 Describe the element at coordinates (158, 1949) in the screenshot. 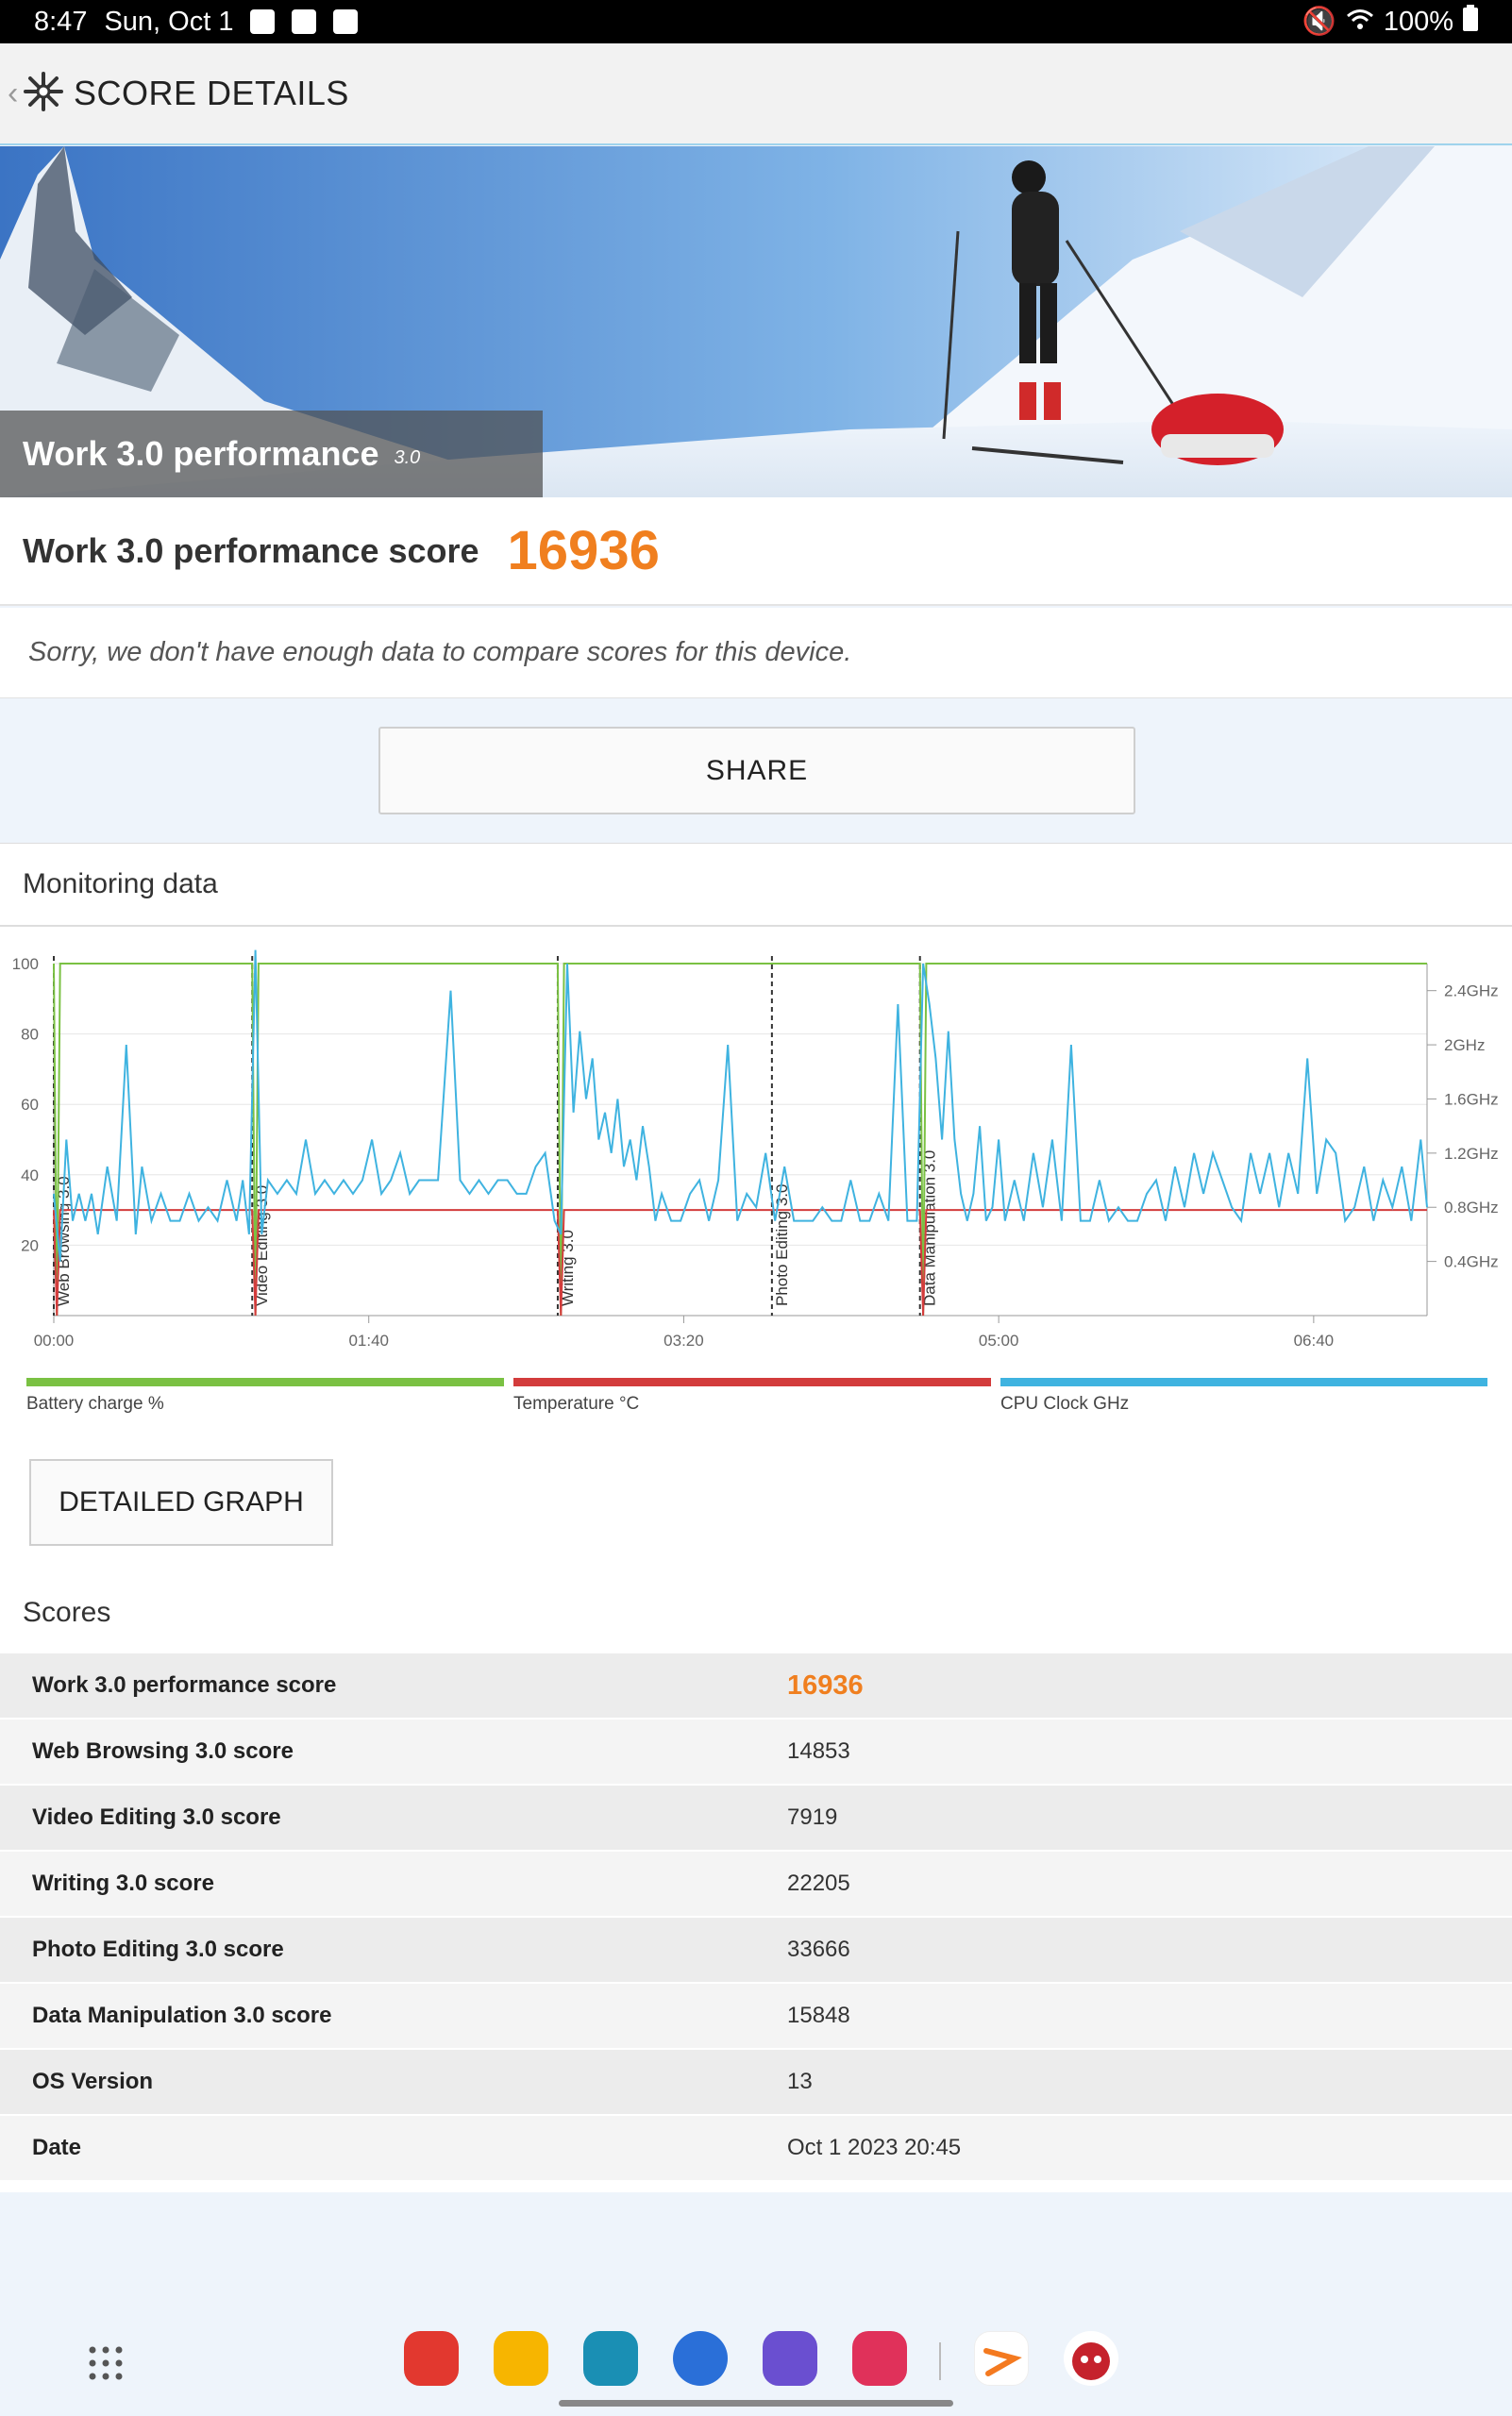

I see `row-label: Photo Editing 3.0 score` at that location.